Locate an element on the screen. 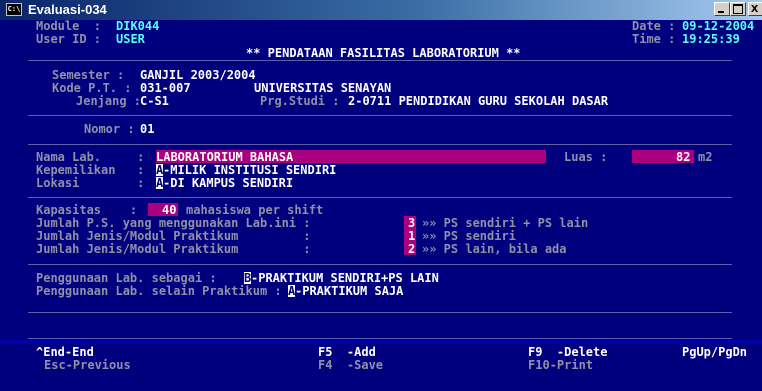 The height and width of the screenshot is (391, 762). f5-add-key: F5 -Add is located at coordinates (347, 352).